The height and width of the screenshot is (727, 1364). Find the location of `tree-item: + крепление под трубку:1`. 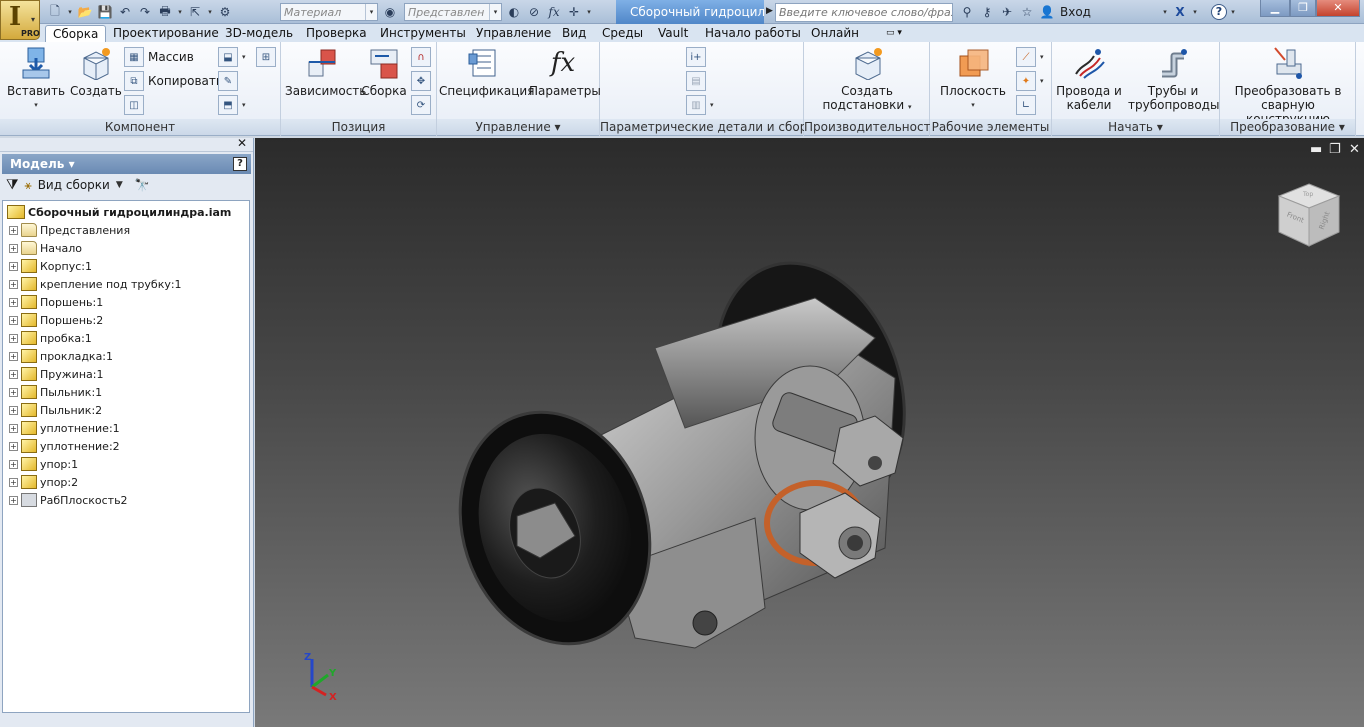

tree-item: + крепление под трубку:1 is located at coordinates (95, 284).